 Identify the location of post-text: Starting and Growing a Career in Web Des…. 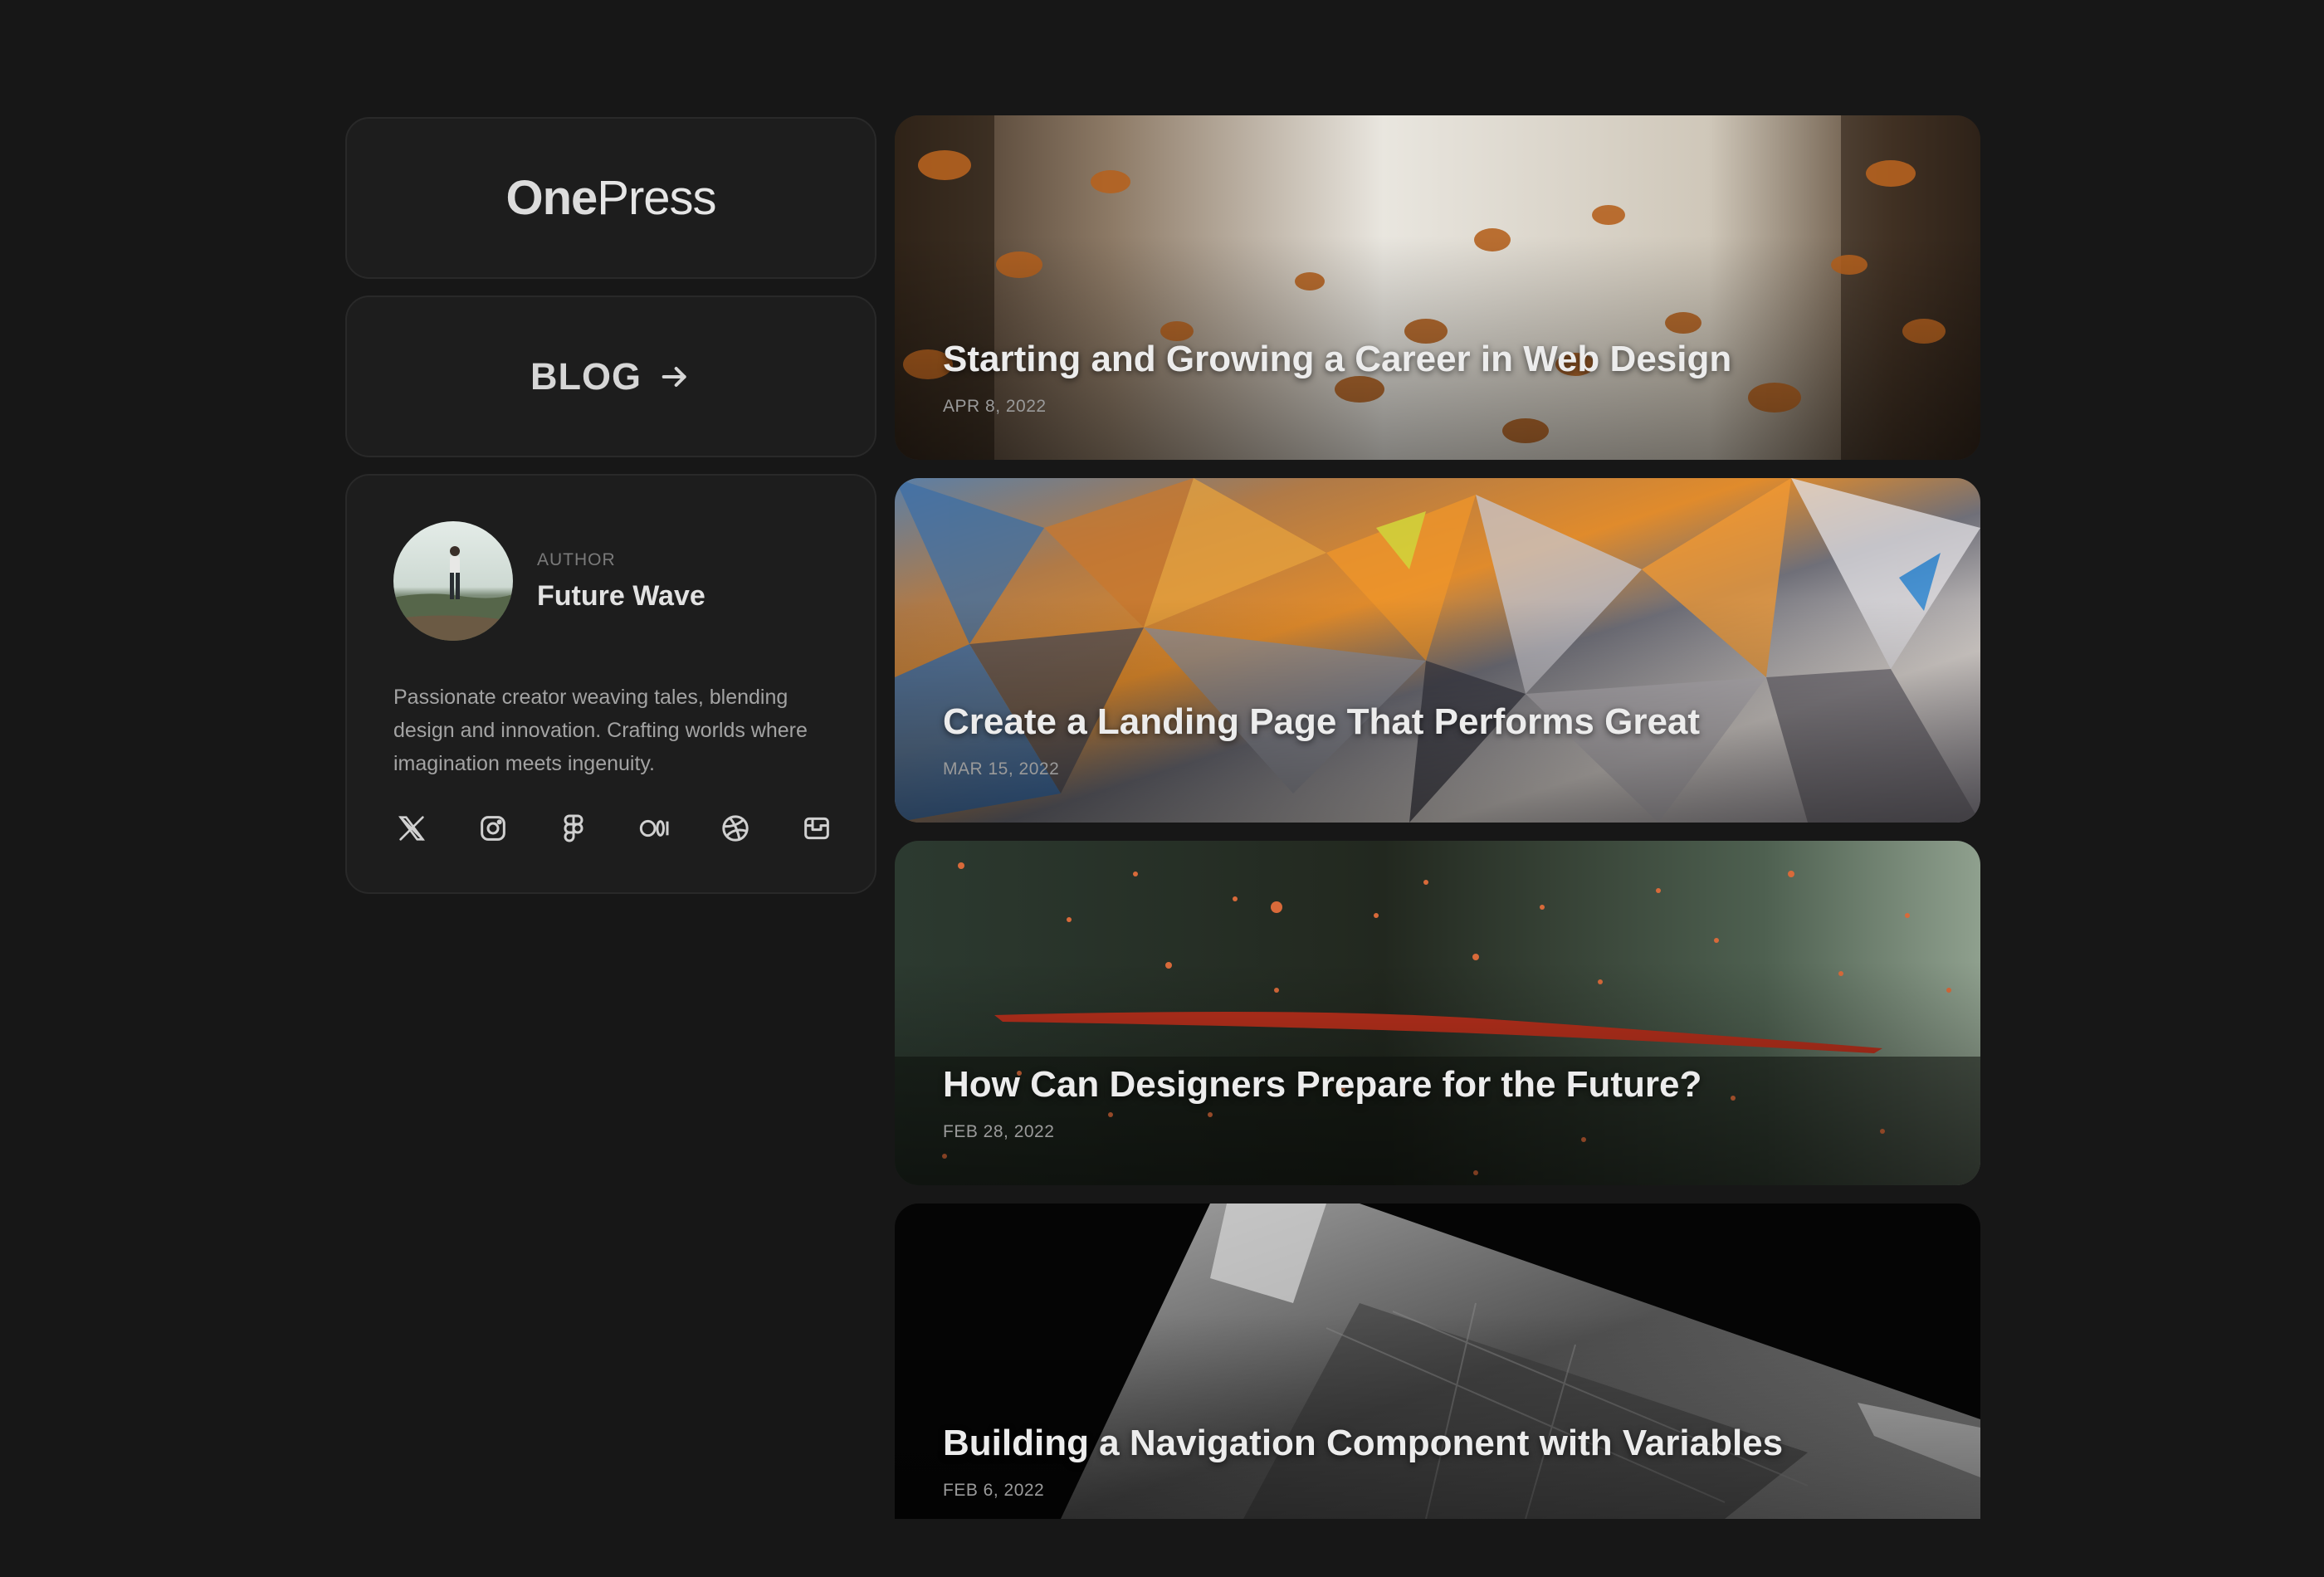
(1337, 378).